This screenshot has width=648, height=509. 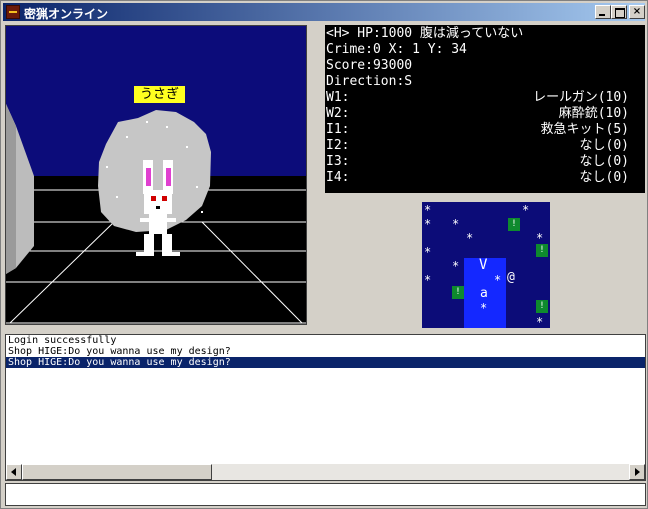 I want to click on slot-value: 救急キット(5), so click(x=584, y=129).